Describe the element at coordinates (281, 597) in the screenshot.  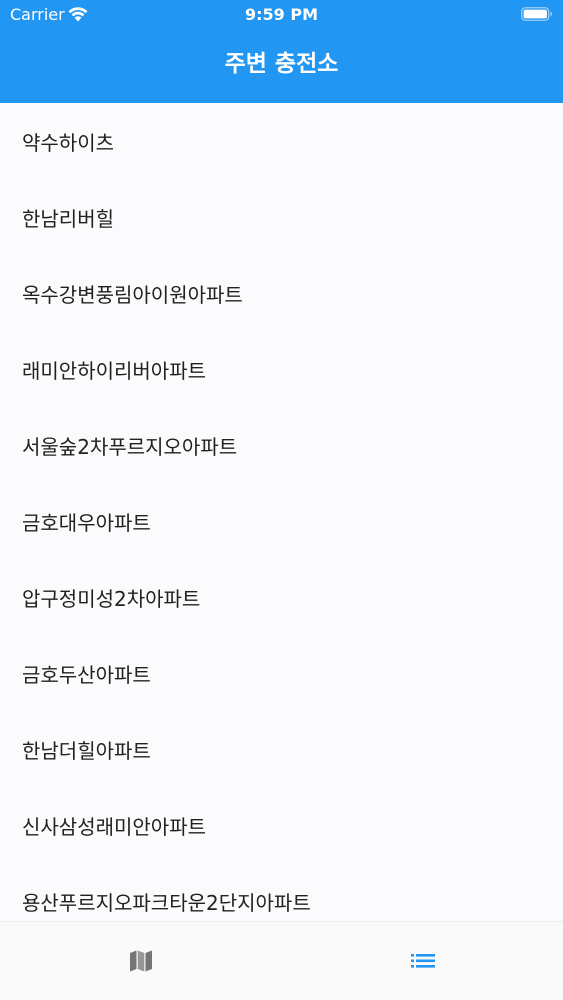
I see `list-item: 압구정미성2차아파트` at that location.